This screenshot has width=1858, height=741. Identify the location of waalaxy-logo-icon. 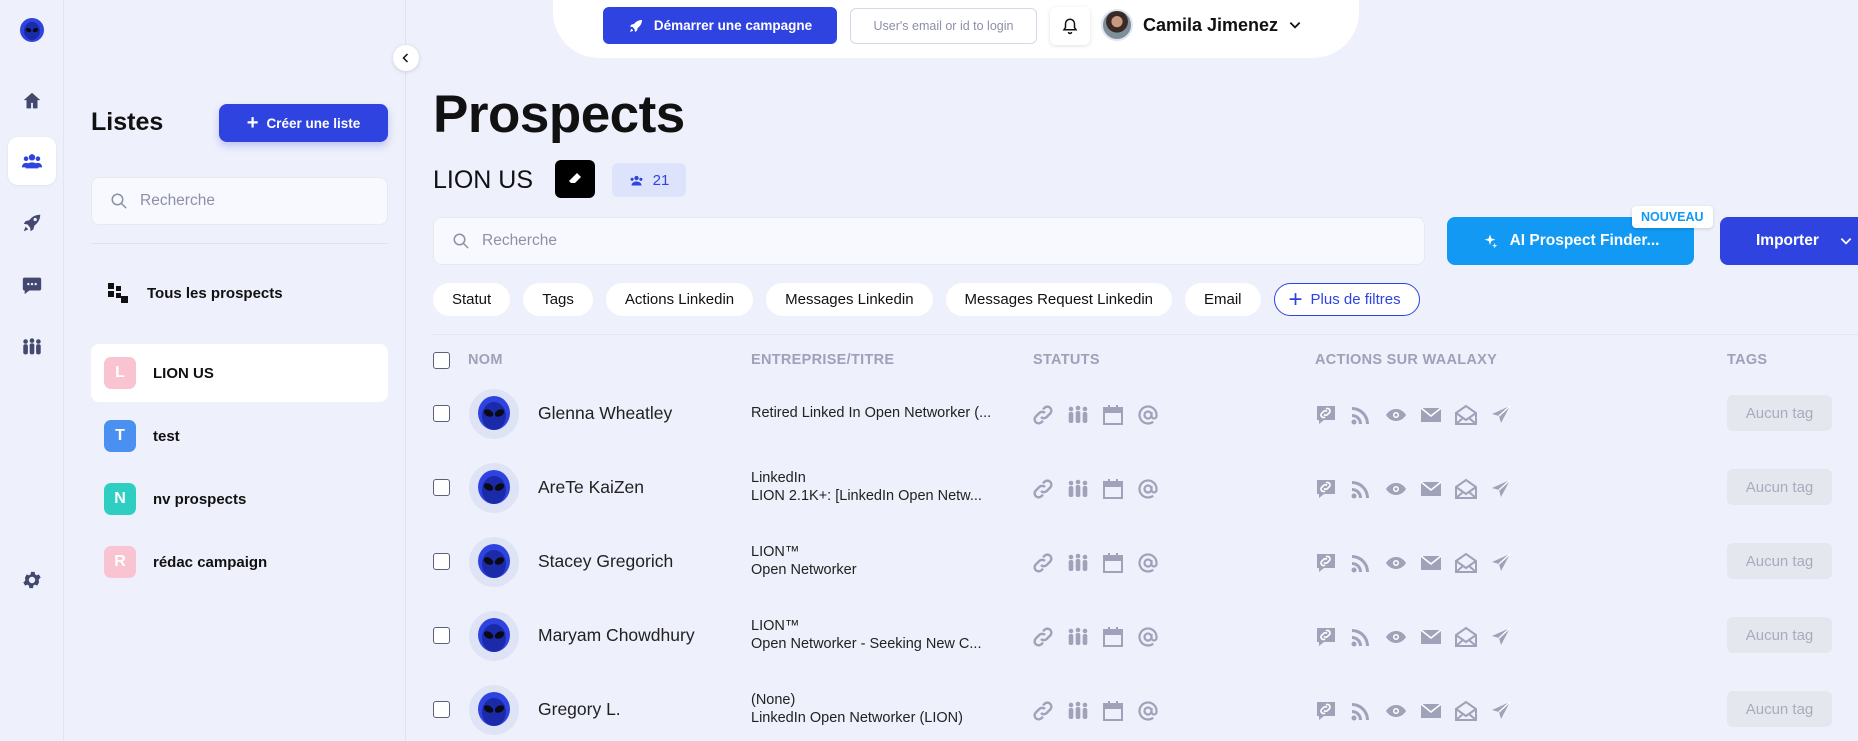
(32, 30).